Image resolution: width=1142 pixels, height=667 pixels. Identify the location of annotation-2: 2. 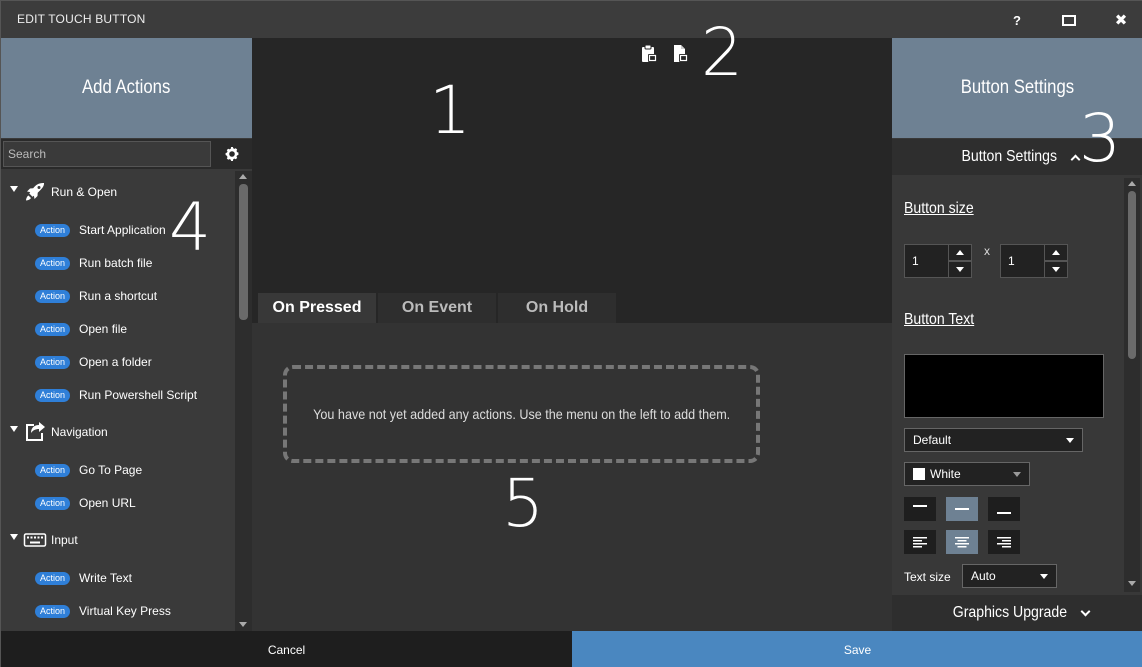
(722, 52).